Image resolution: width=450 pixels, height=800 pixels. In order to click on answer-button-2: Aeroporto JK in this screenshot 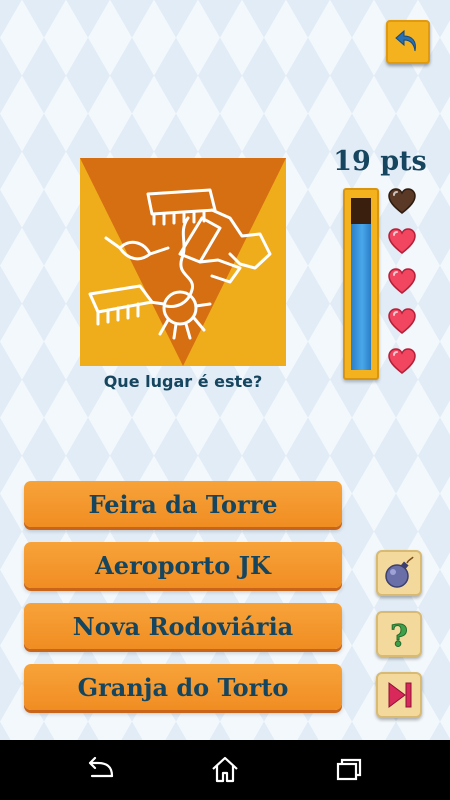, I will do `click(183, 565)`.